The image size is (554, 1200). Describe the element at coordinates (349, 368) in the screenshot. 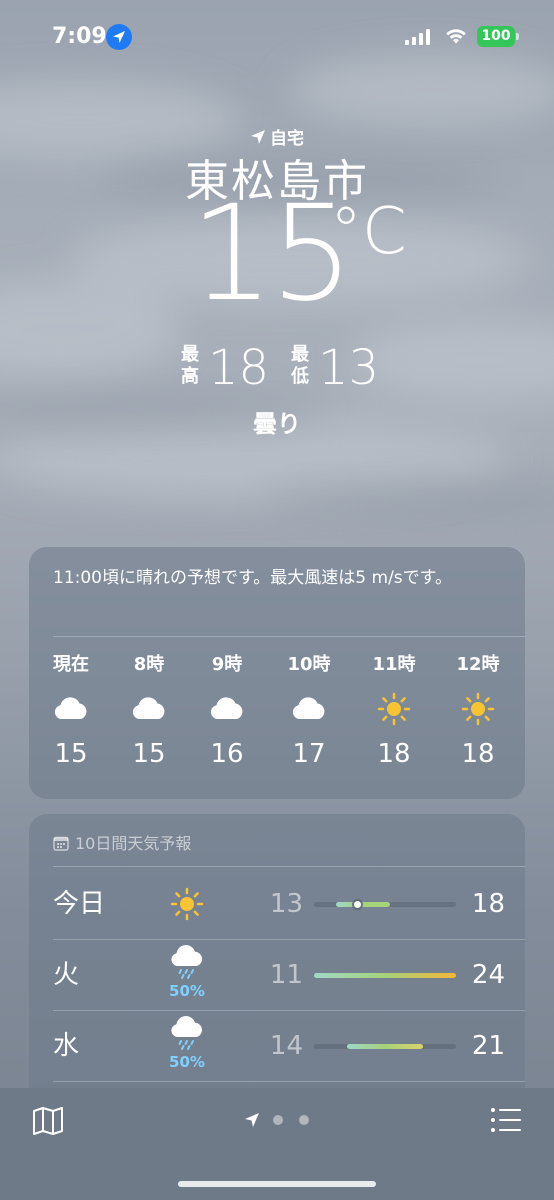

I see `low-value: 13` at that location.